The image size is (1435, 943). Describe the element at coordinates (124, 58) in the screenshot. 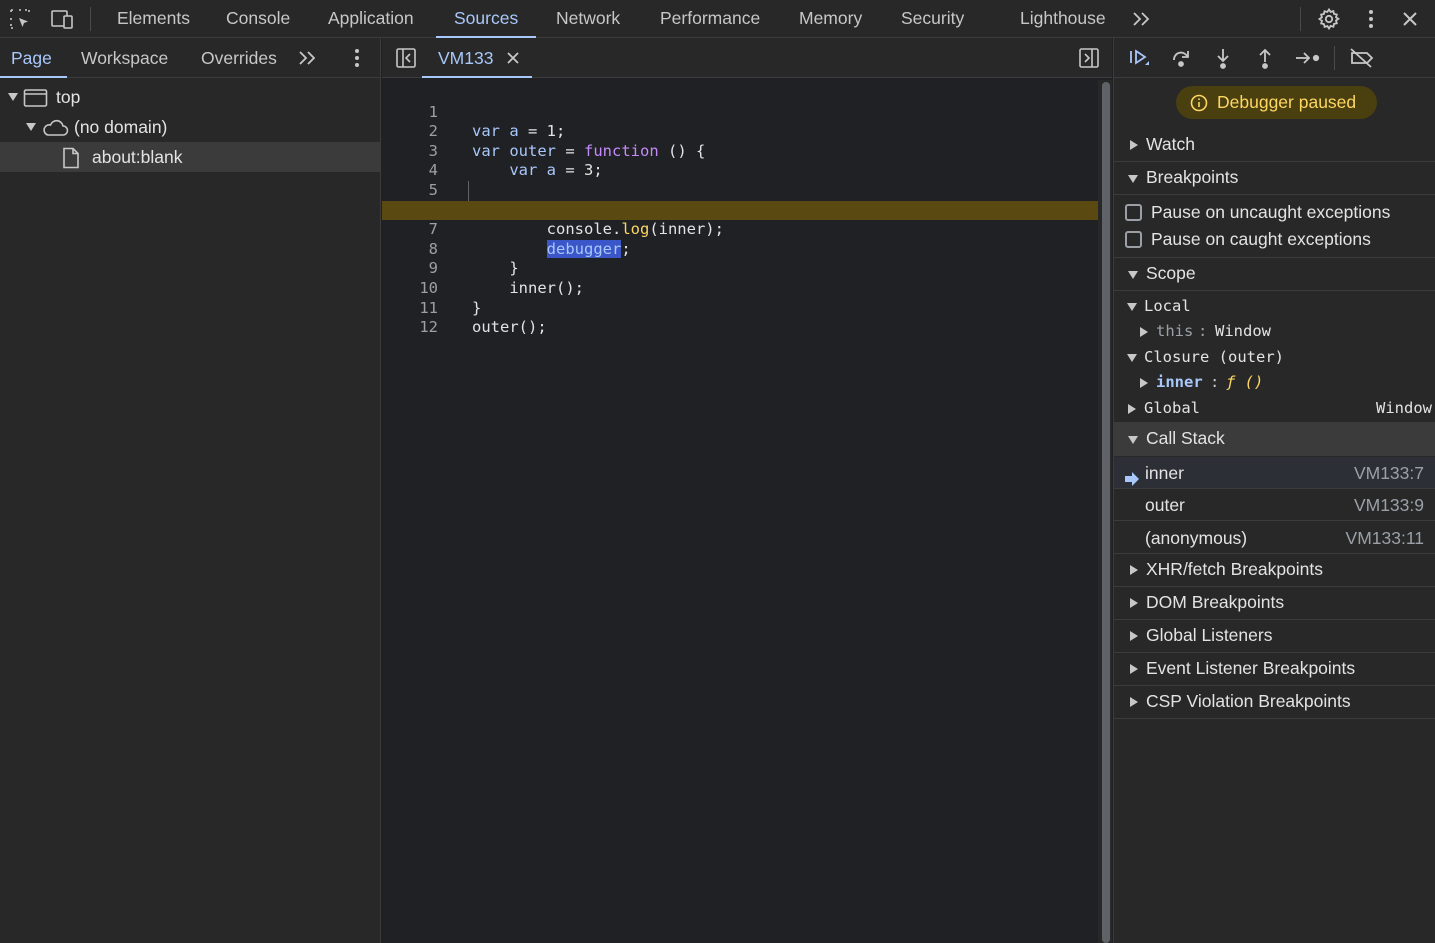

I see `tab-workspace: Workspace` at that location.